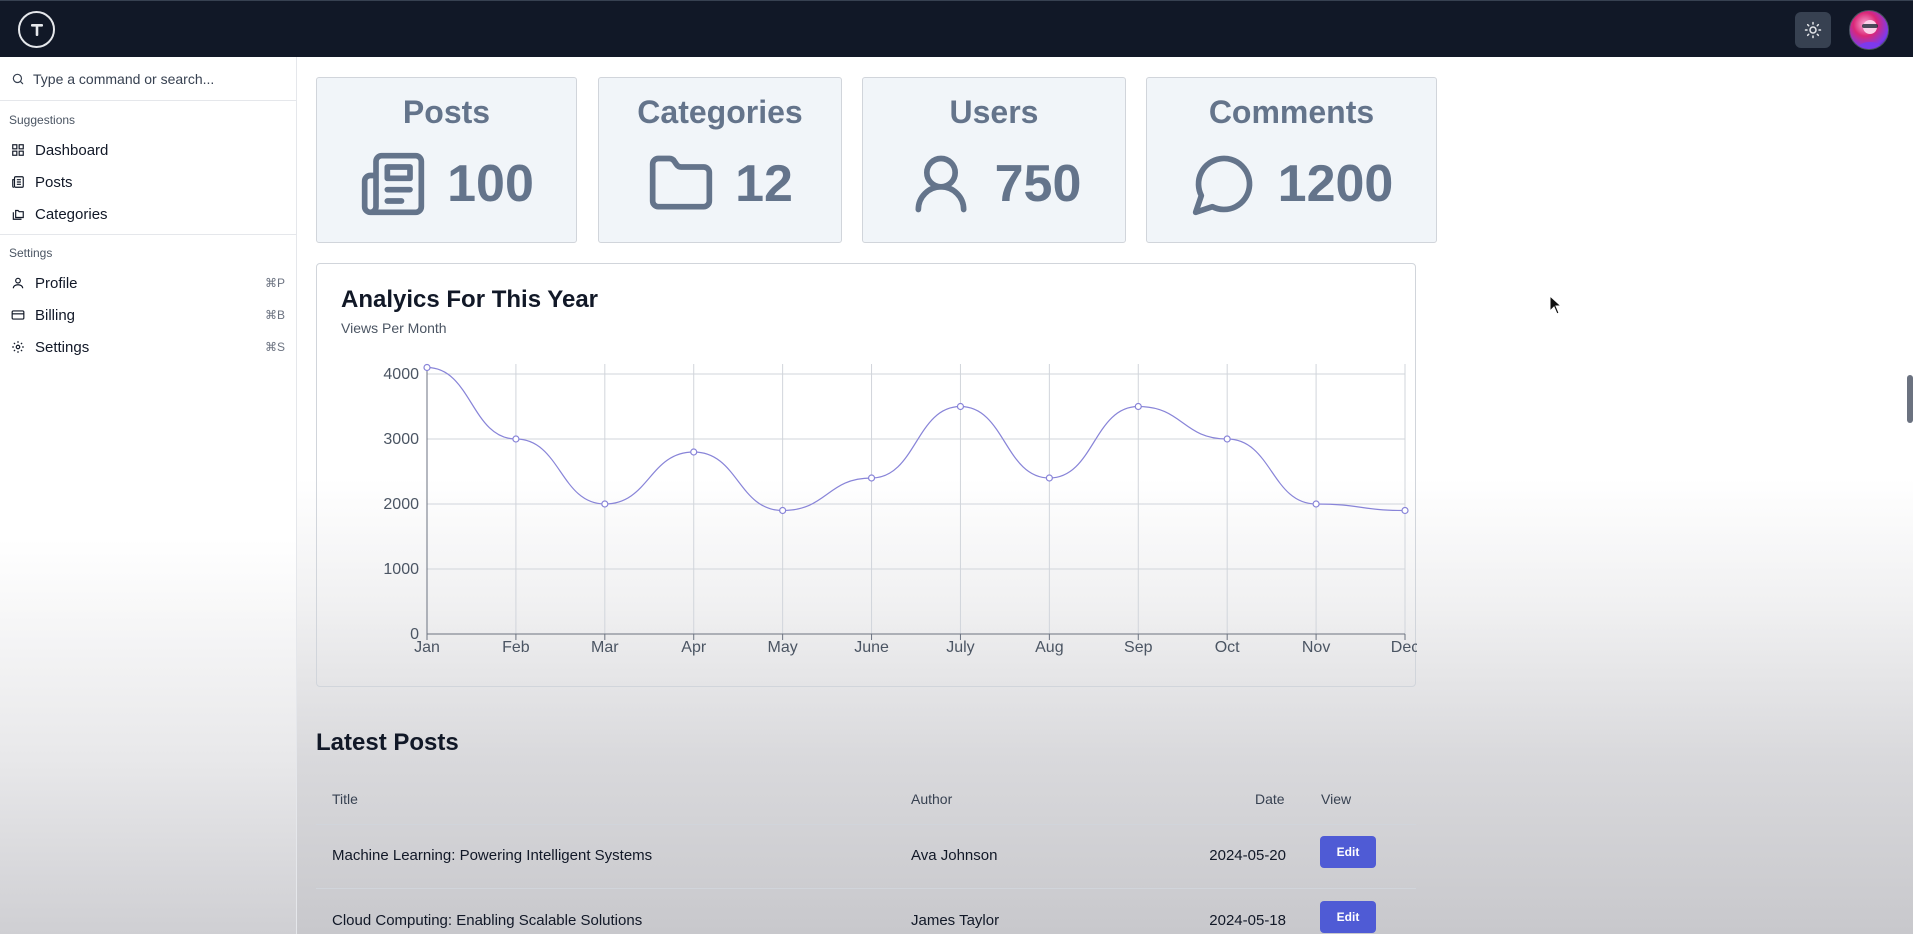 Image resolution: width=1913 pixels, height=934 pixels. I want to click on stat-value: 1200, so click(1335, 184).